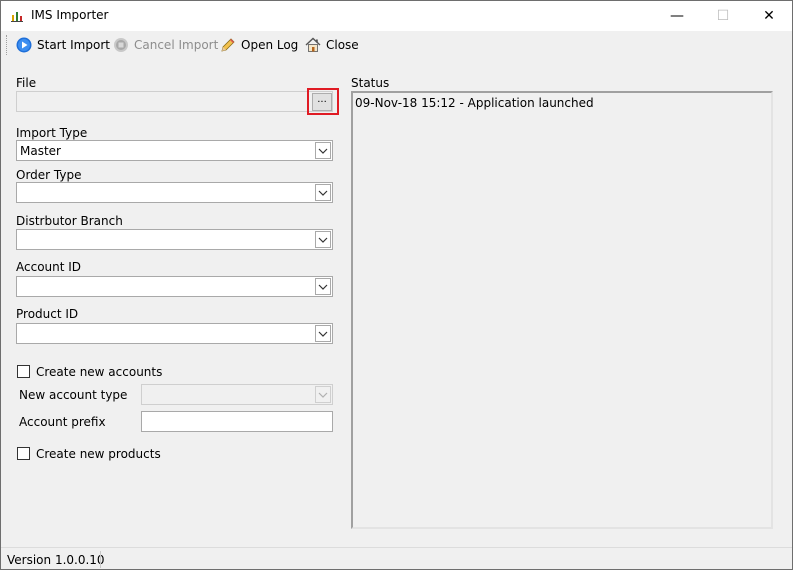 The image size is (793, 570). I want to click on create-new-accounts-label: Create new accounts, so click(99, 372).